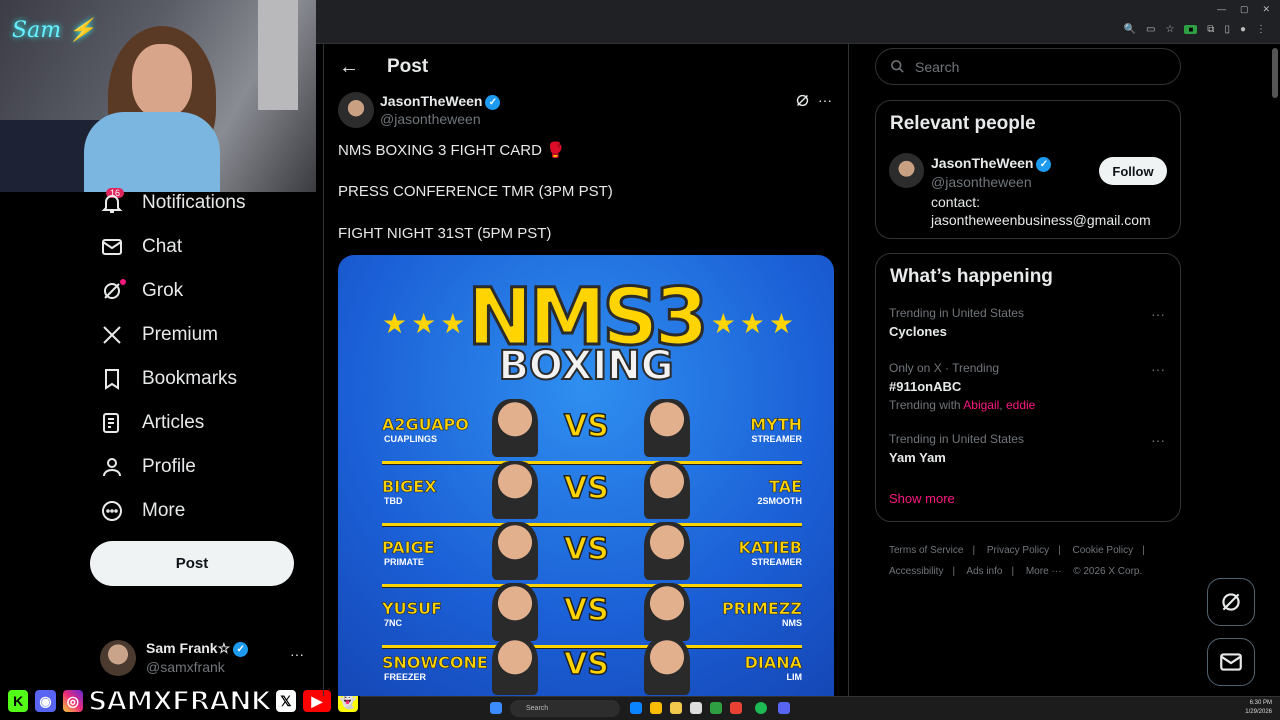 The height and width of the screenshot is (720, 1280). Describe the element at coordinates (435, 663) in the screenshot. I see `fighter-left: SNOWCONE` at that location.